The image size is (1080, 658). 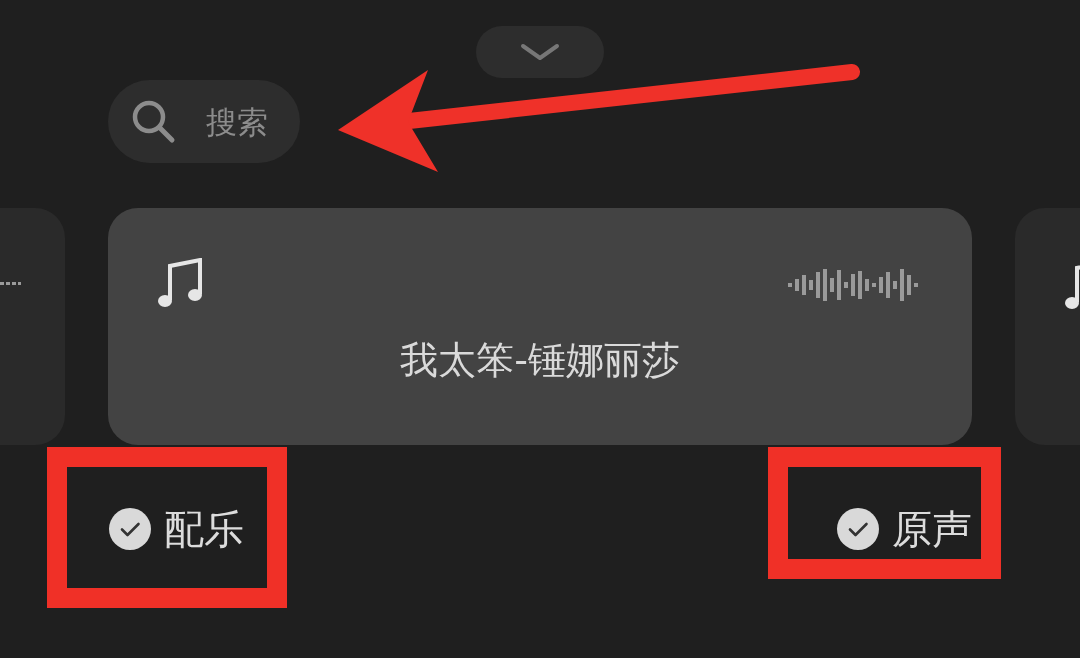 I want to click on option-label: 原声, so click(x=932, y=529).